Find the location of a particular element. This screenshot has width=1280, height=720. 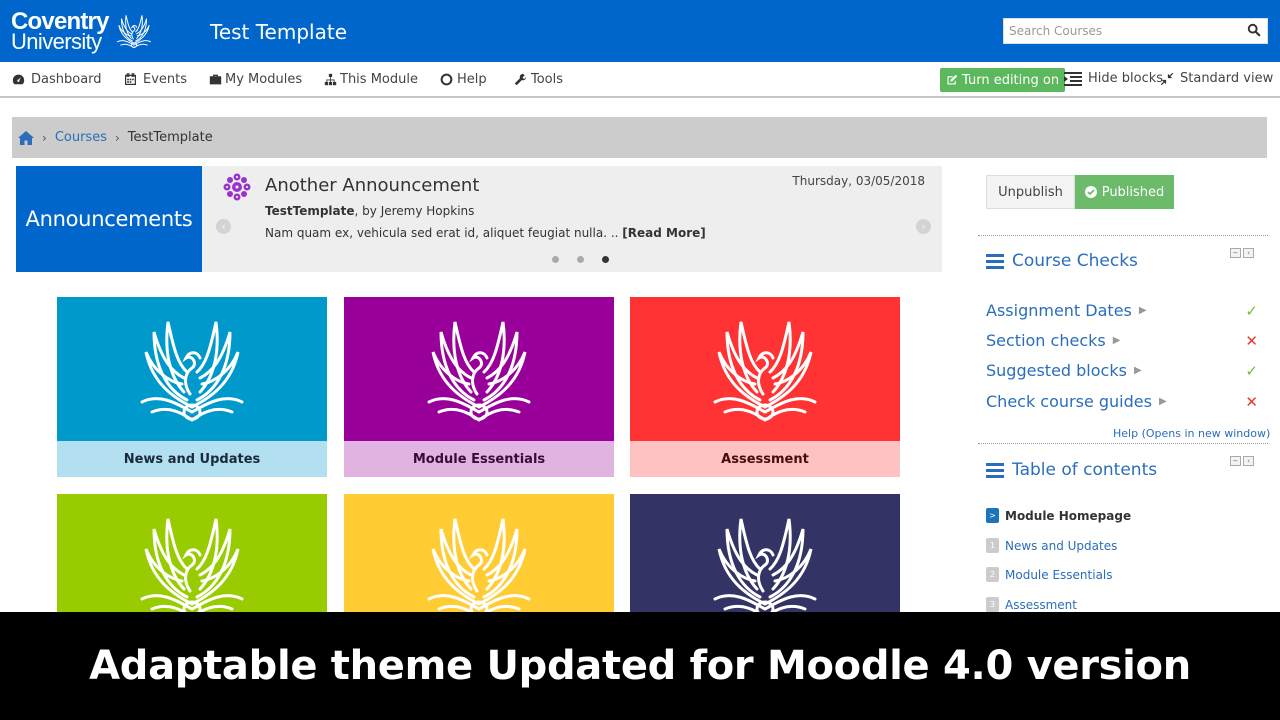

wrench-icon is located at coordinates (520, 79).